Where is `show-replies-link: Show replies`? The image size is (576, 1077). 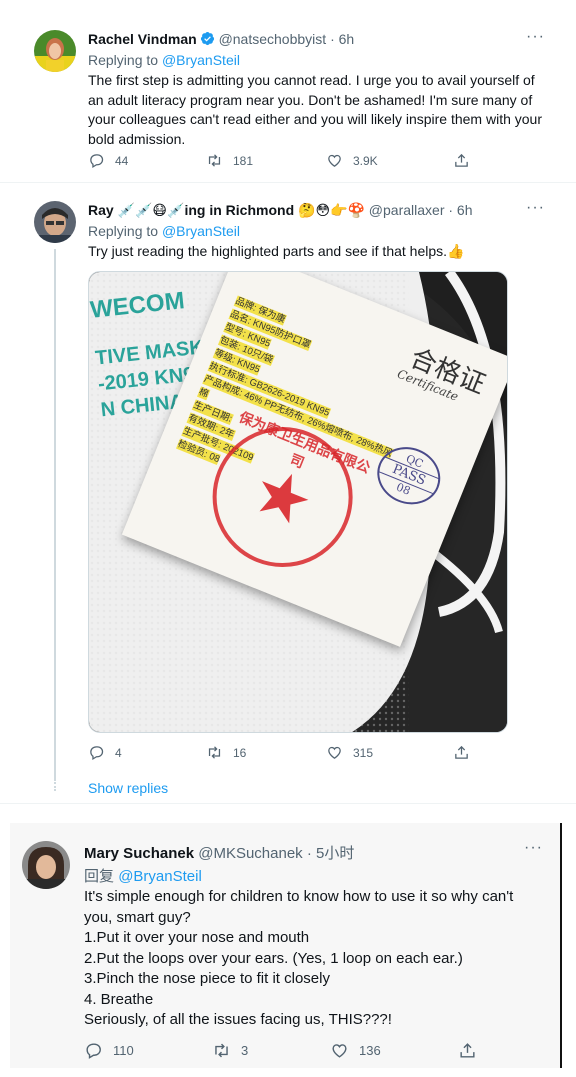 show-replies-link: Show replies is located at coordinates (128, 788).